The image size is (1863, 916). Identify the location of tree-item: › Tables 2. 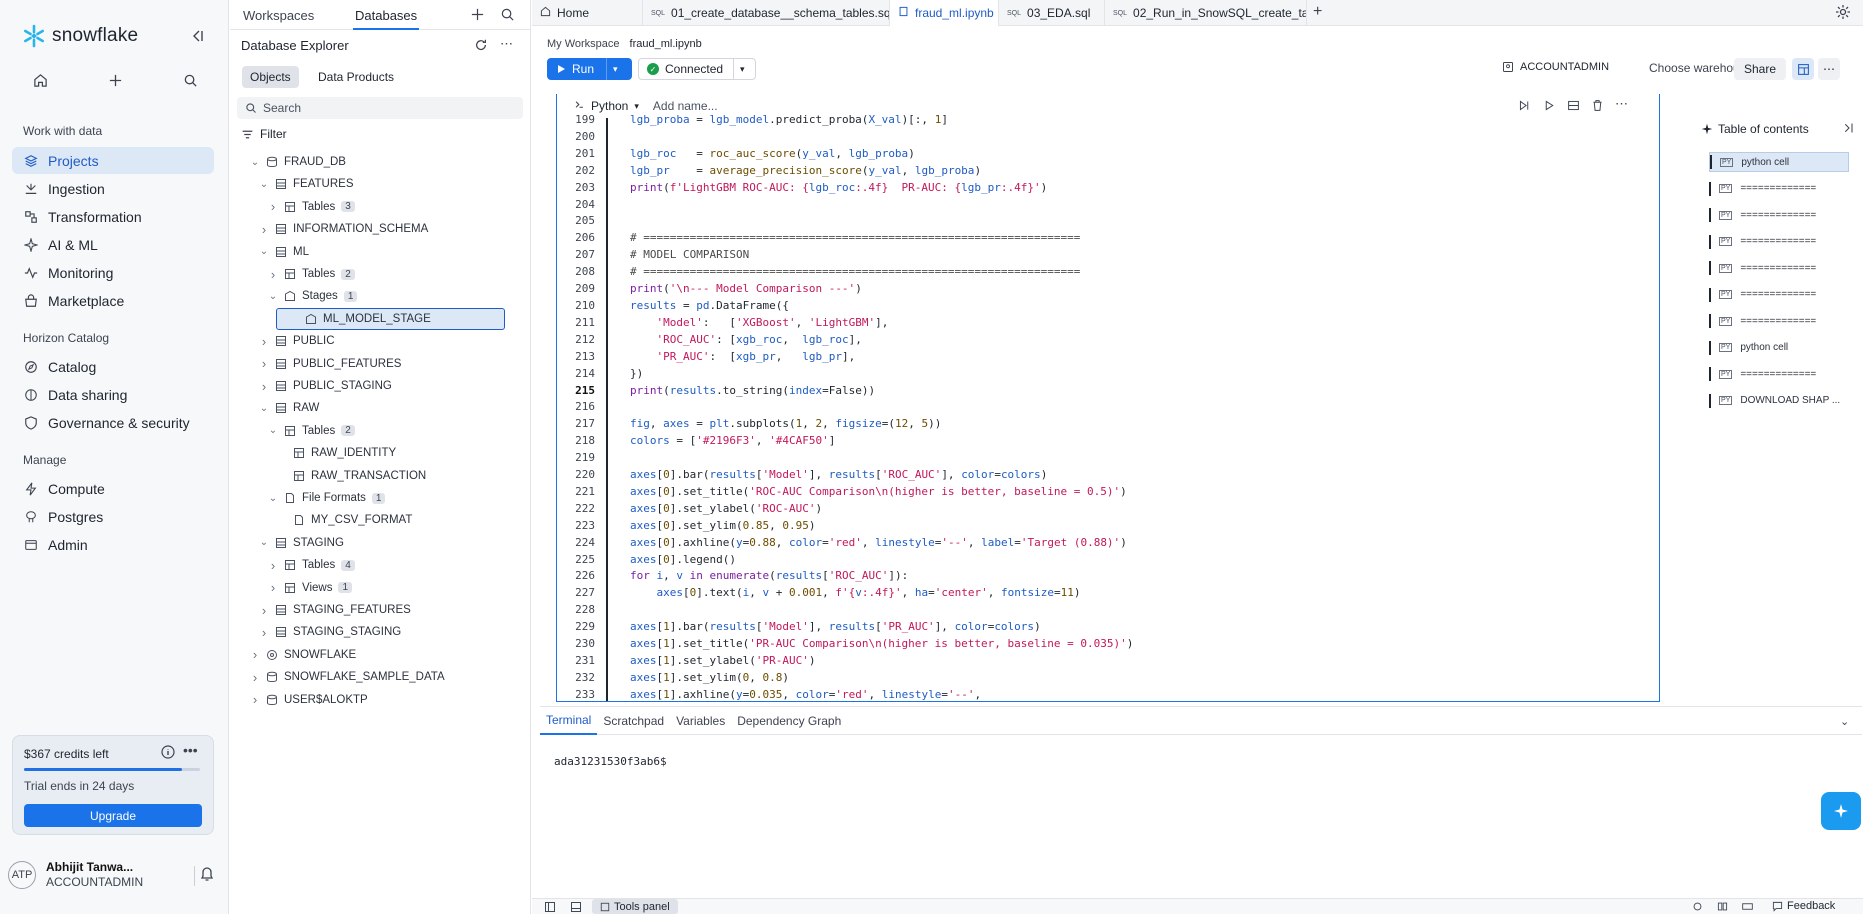
(311, 274).